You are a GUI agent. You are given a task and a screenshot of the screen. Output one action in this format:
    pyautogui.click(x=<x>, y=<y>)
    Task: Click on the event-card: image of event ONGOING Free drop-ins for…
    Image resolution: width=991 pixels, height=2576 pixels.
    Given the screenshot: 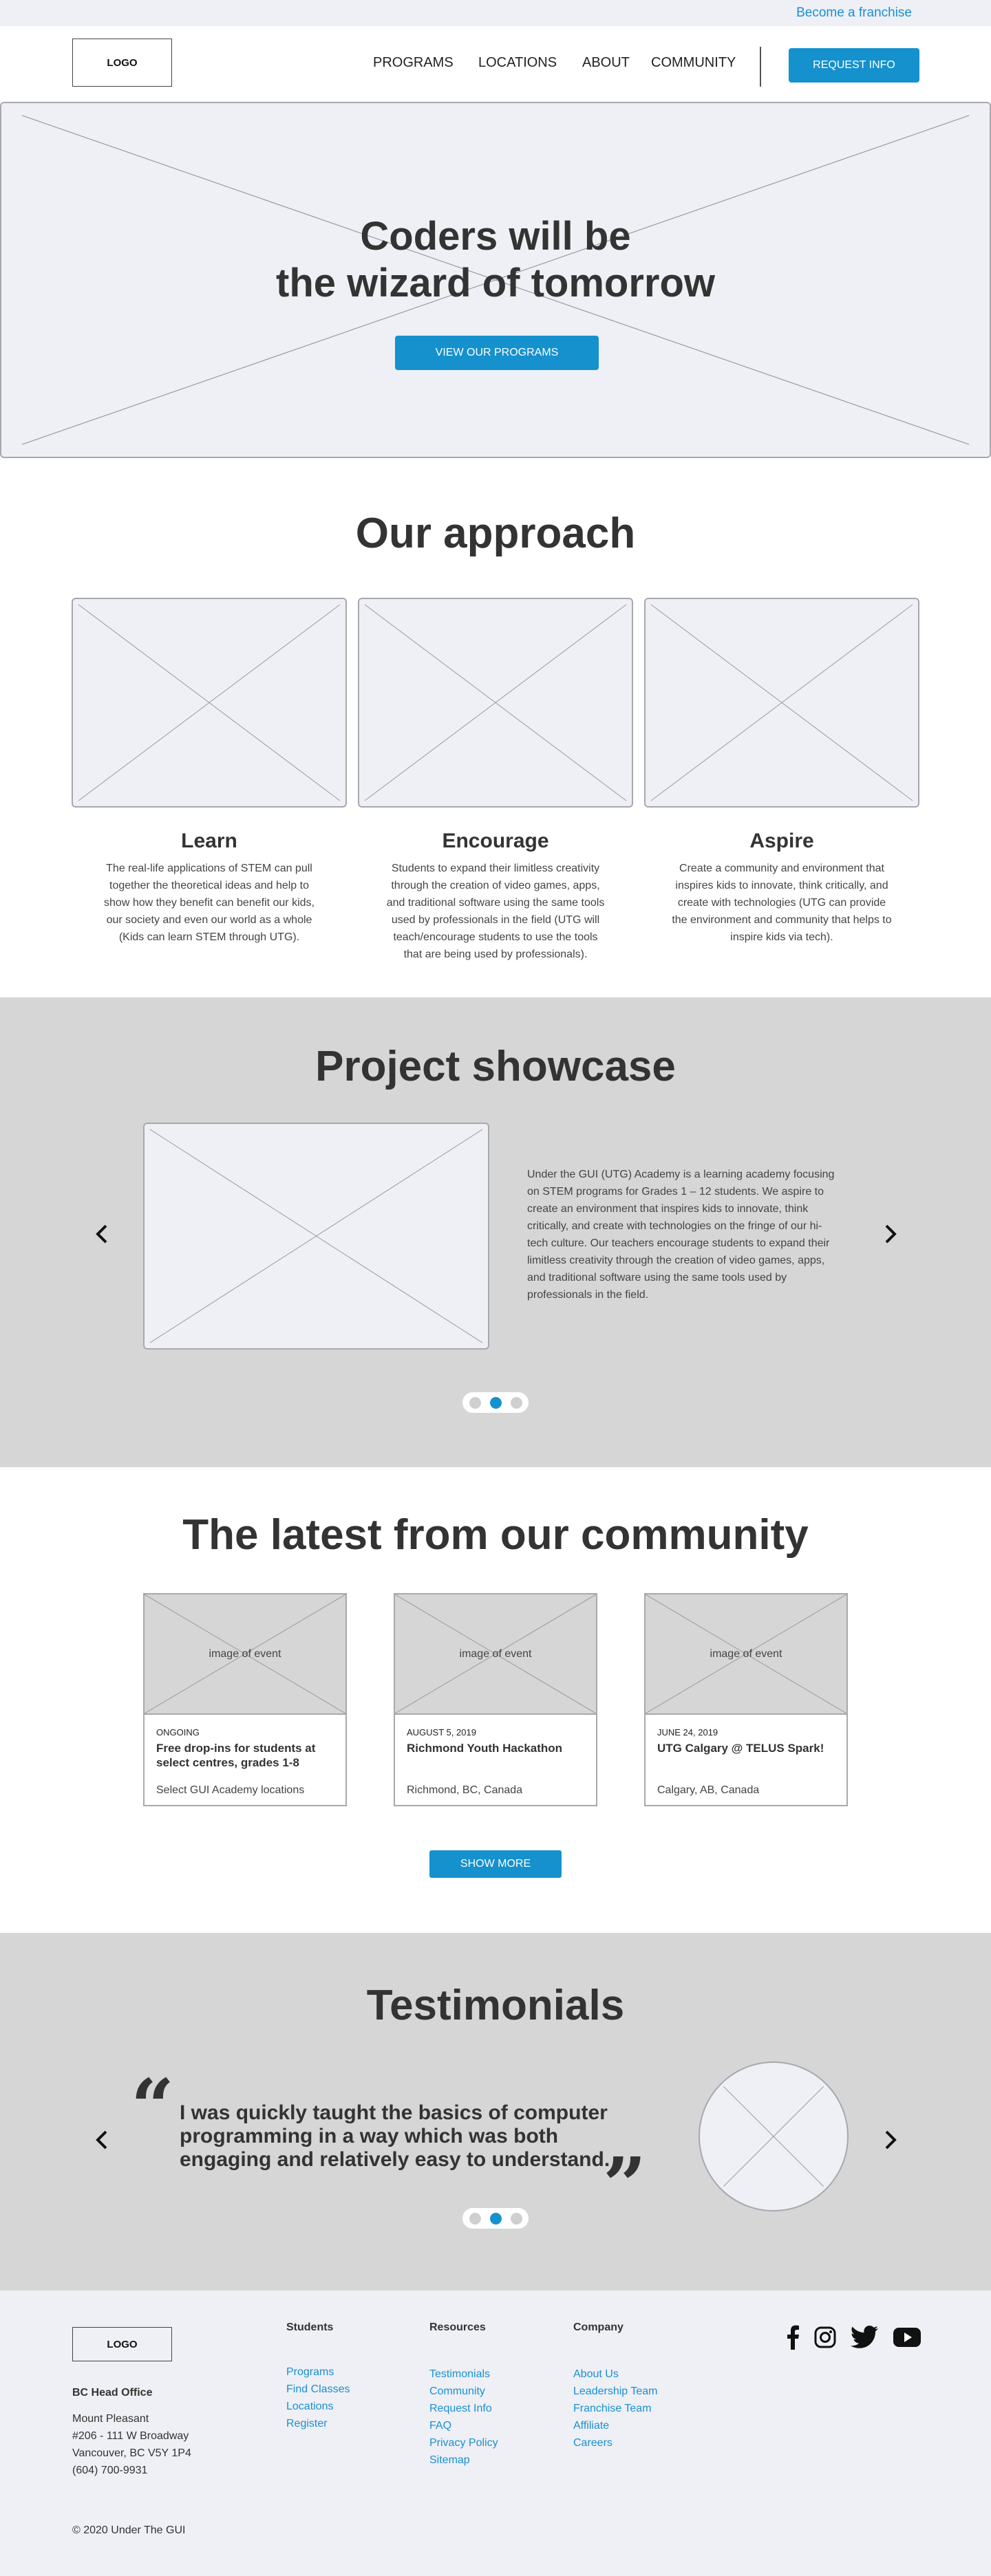 What is the action you would take?
    pyautogui.click(x=245, y=1699)
    